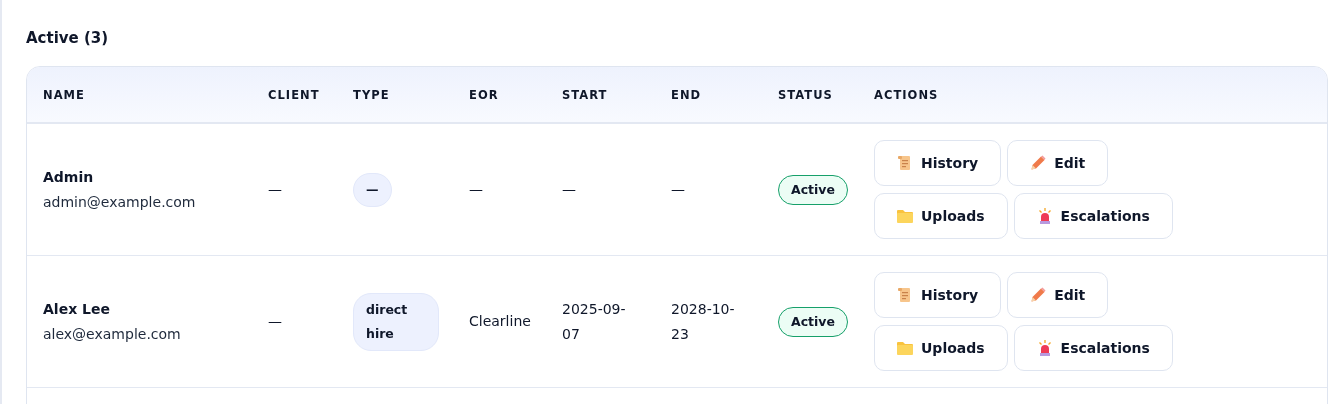 The height and width of the screenshot is (404, 1338). Describe the element at coordinates (395, 95) in the screenshot. I see `column-header: TYPE` at that location.